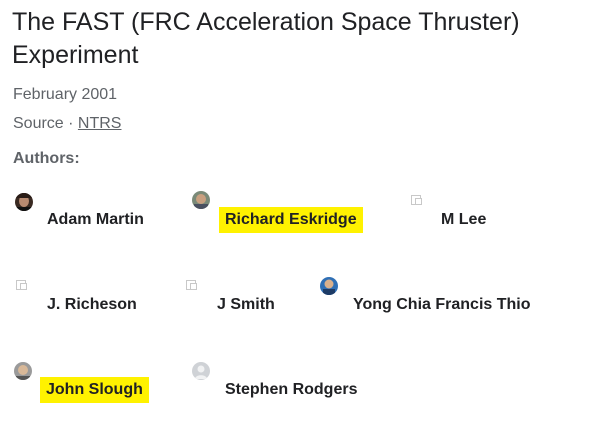 The height and width of the screenshot is (430, 596). Describe the element at coordinates (95, 220) in the screenshot. I see `author-name: Adam Martin` at that location.